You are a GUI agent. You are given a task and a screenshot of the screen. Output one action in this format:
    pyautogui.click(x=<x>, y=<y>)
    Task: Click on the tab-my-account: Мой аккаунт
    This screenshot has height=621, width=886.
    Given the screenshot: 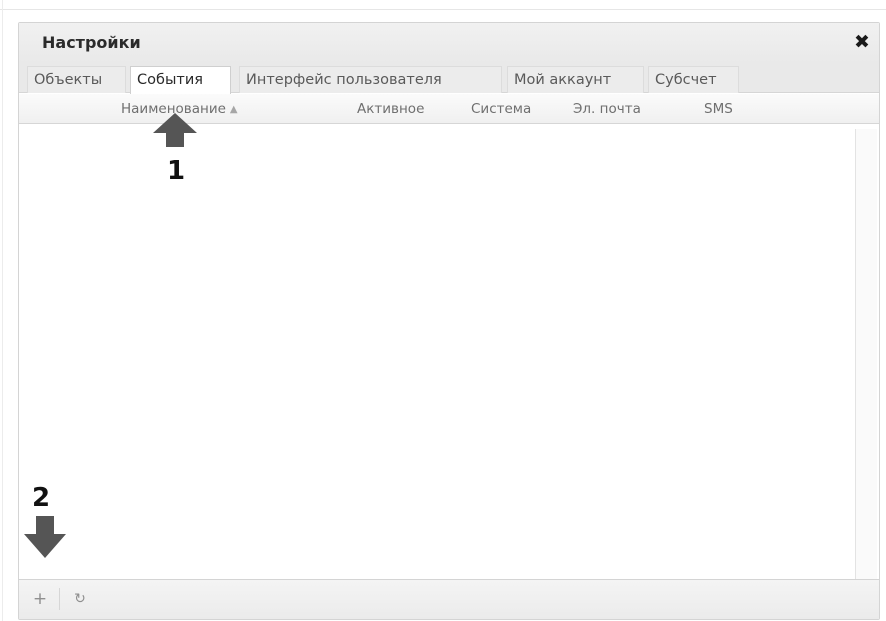 What is the action you would take?
    pyautogui.click(x=575, y=79)
    